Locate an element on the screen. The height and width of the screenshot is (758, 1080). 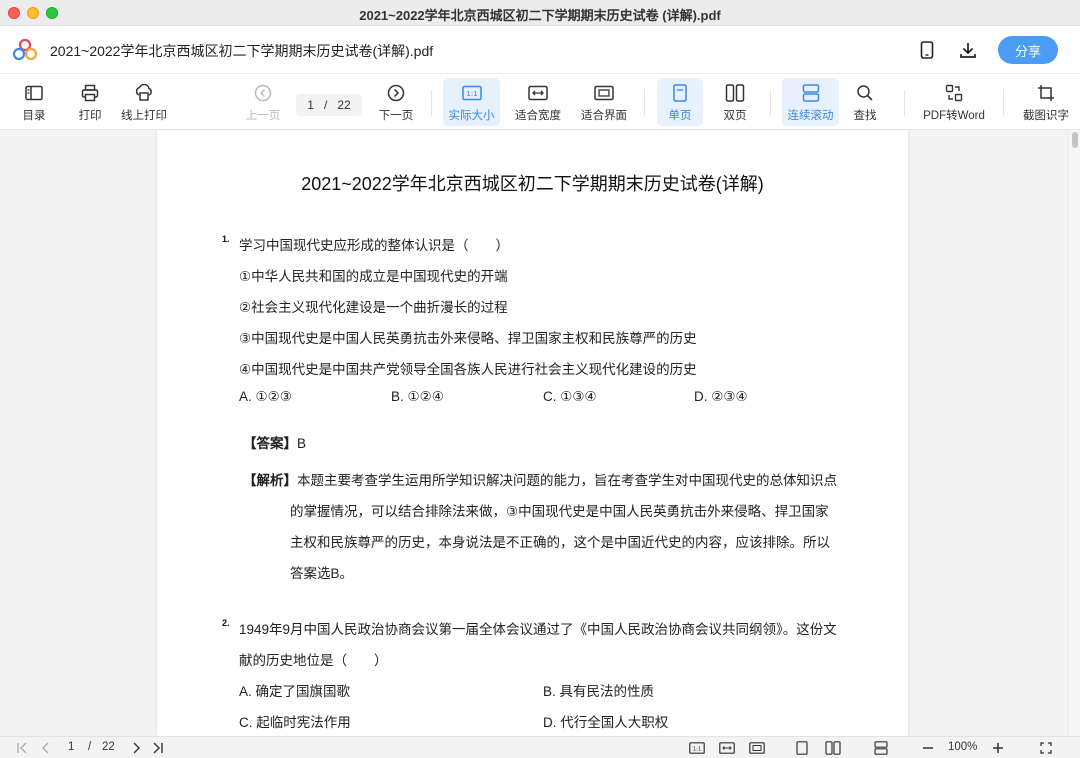
current-page: 1 is located at coordinates (310, 105).